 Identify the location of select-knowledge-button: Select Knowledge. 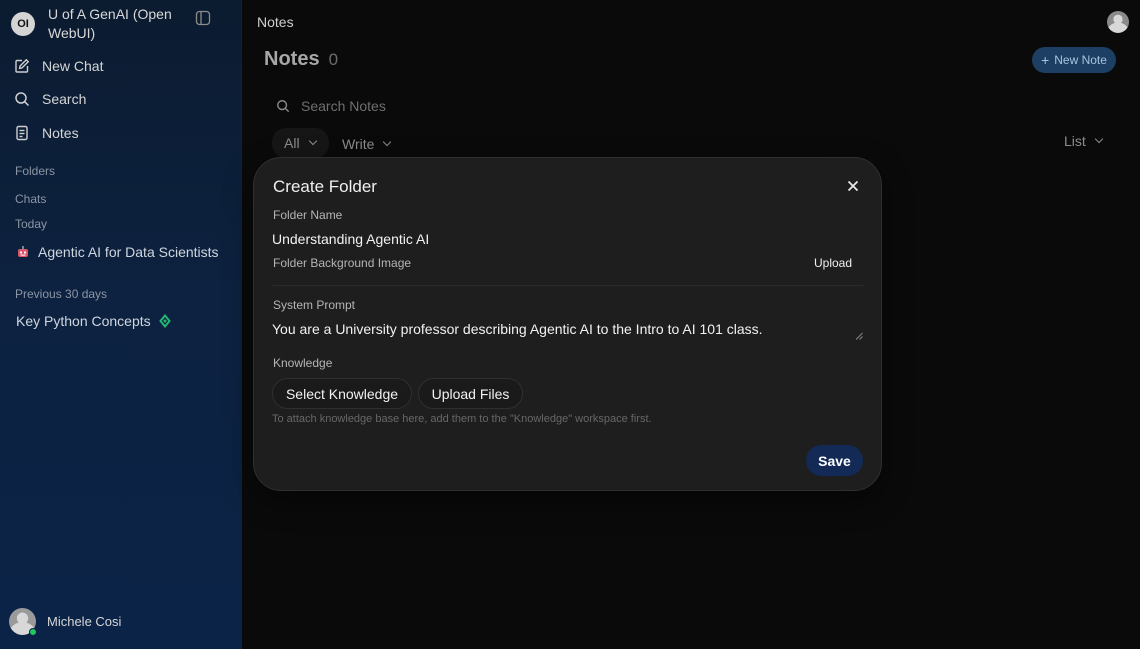
(342, 393).